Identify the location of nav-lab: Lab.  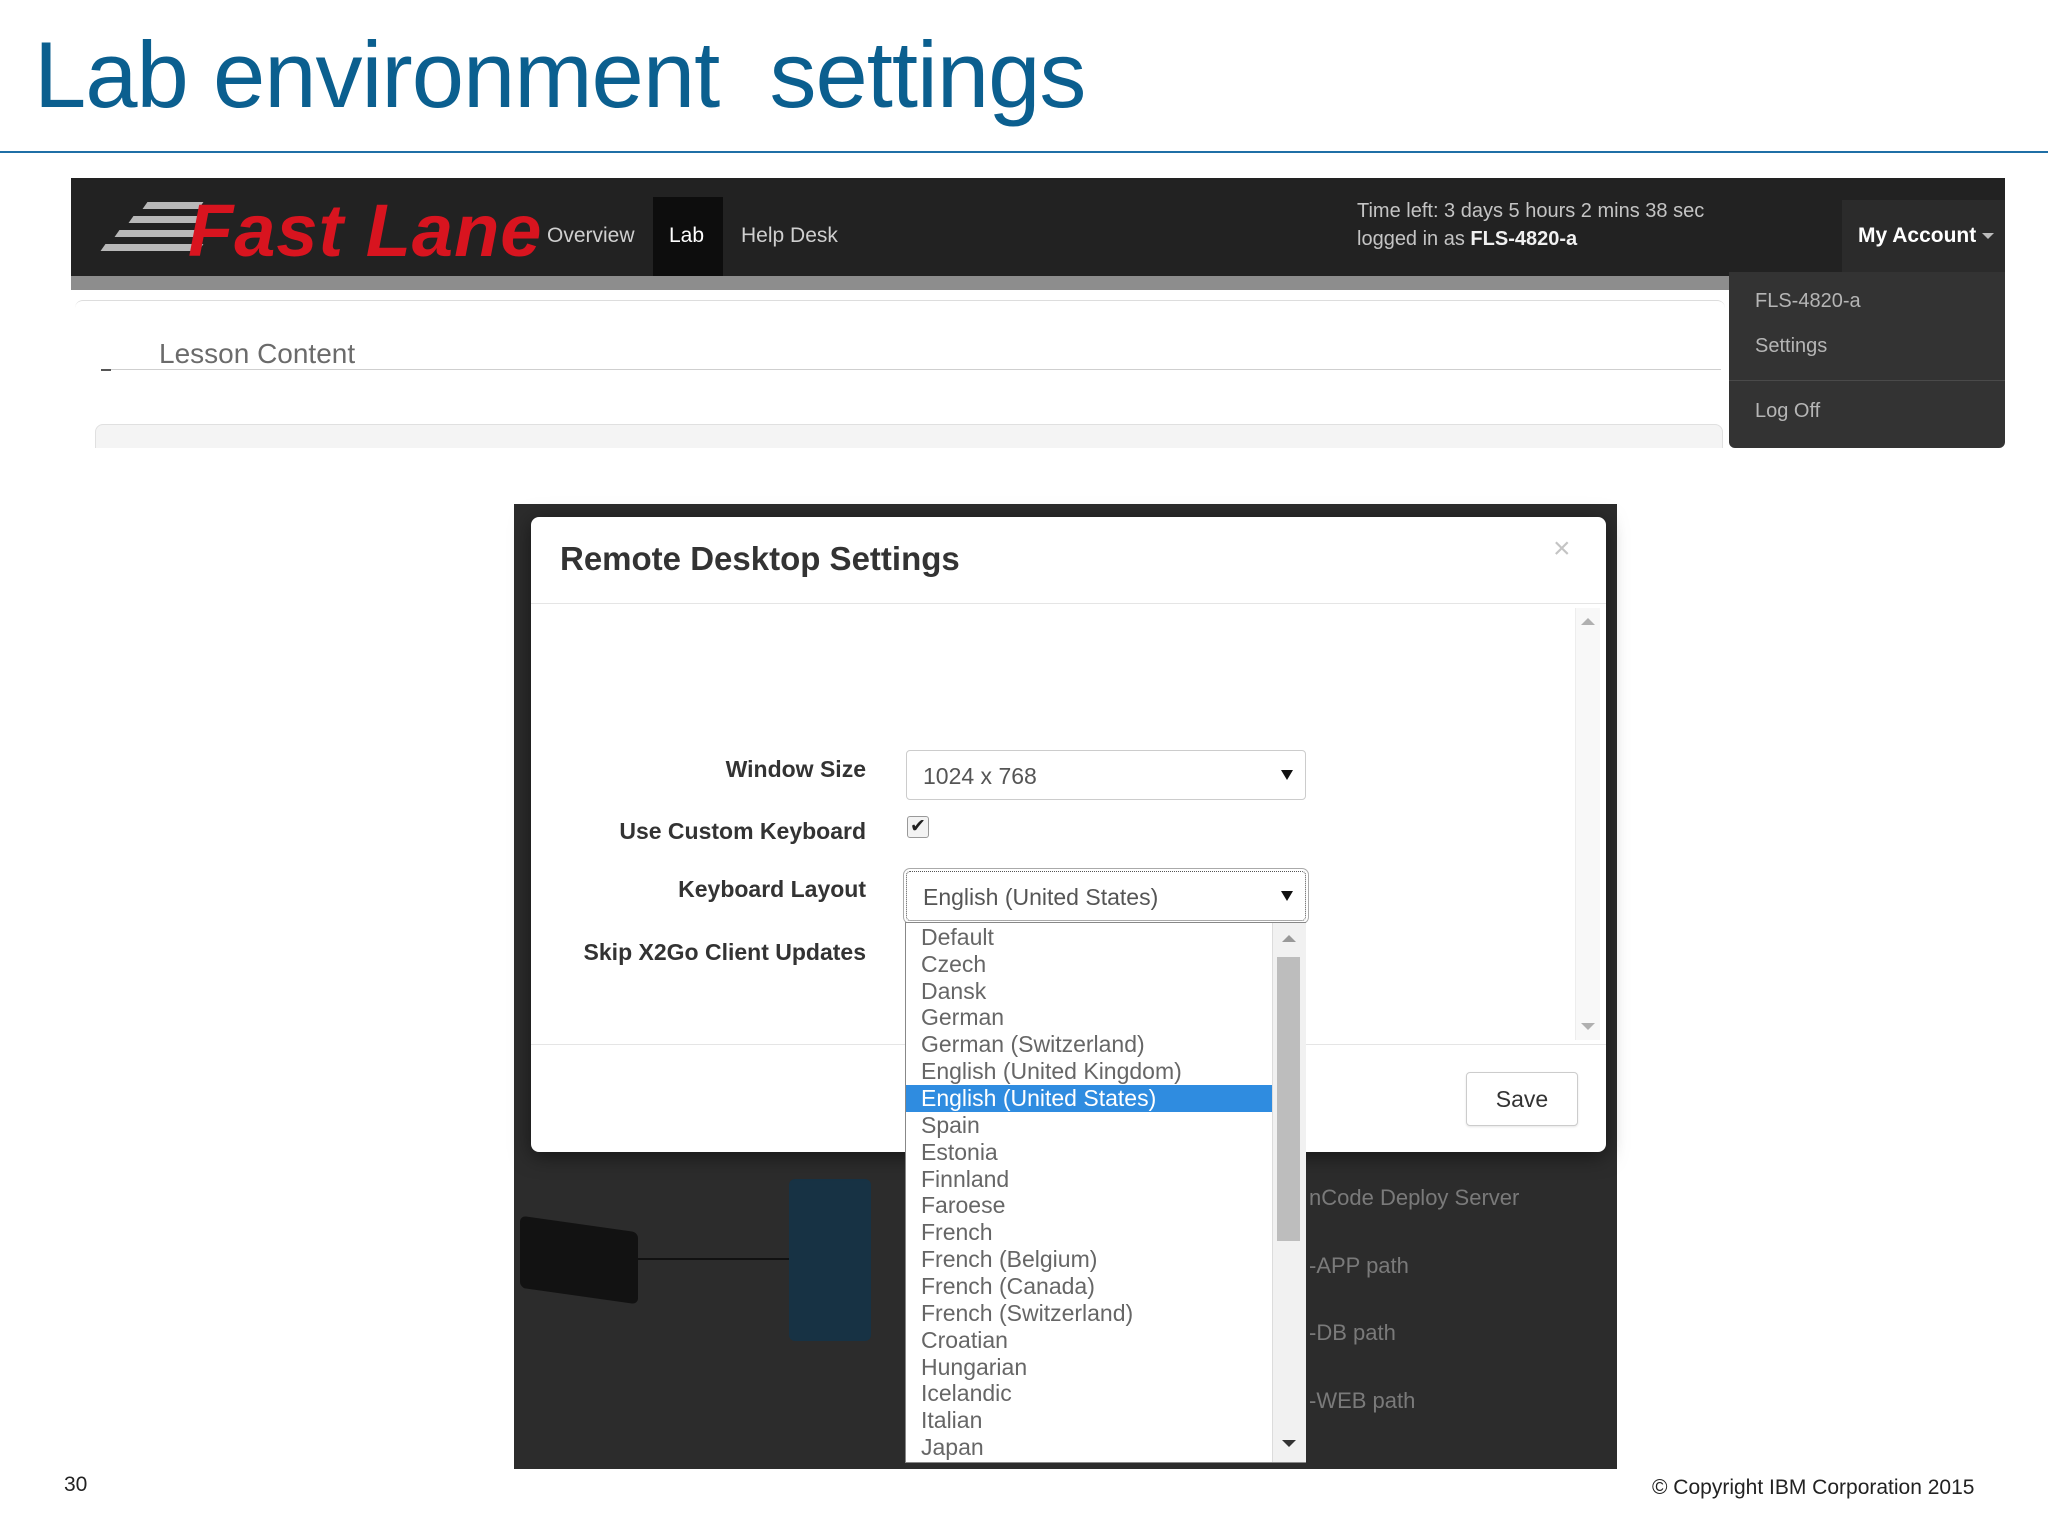
(686, 236).